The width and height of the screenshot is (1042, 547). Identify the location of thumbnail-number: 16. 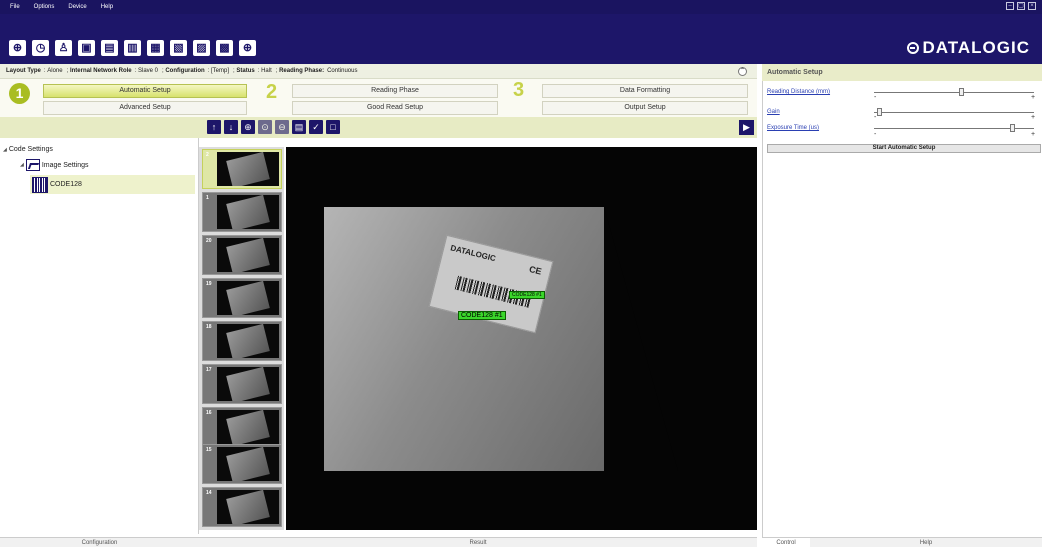
(209, 413).